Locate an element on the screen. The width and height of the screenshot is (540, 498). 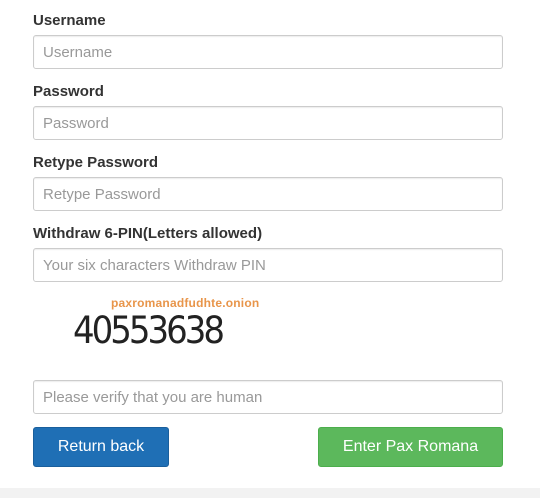
withdraw-pin-input is located at coordinates (268, 265).